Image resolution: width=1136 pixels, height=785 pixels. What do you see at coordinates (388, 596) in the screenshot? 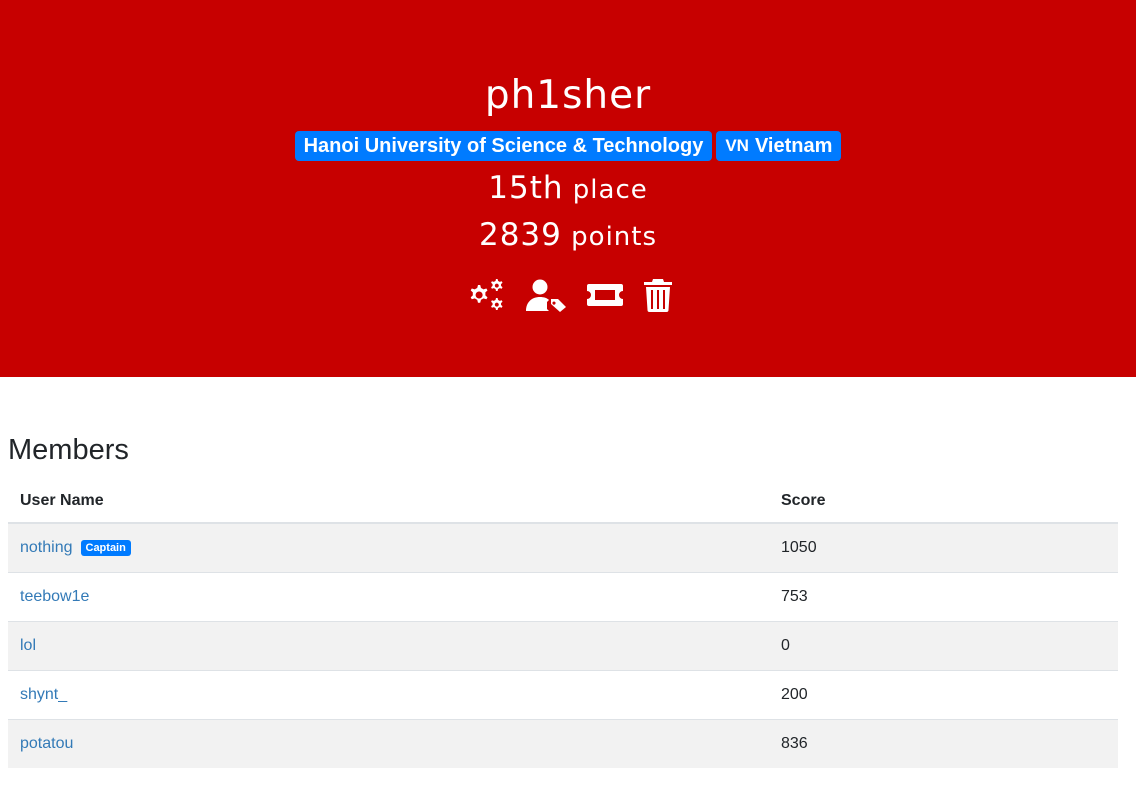
I see `member-name-cell: teebow1e` at bounding box center [388, 596].